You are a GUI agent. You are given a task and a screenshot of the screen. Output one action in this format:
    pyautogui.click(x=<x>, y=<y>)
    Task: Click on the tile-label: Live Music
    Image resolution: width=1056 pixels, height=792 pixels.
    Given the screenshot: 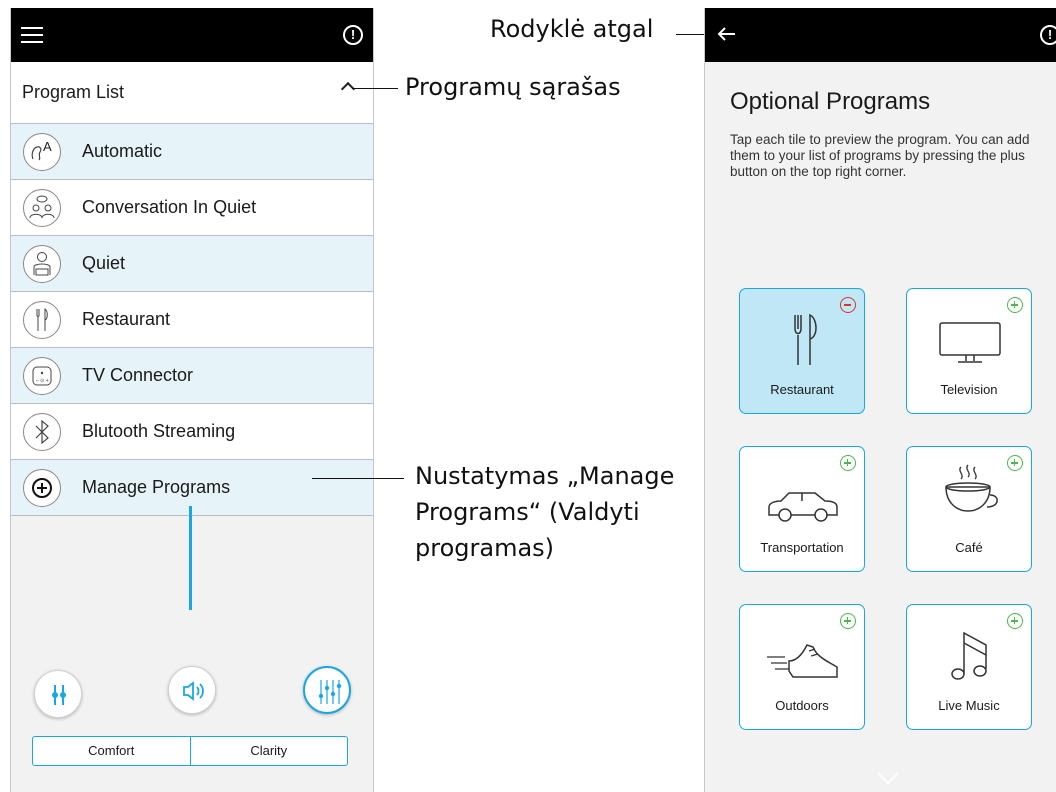 What is the action you would take?
    pyautogui.click(x=969, y=705)
    